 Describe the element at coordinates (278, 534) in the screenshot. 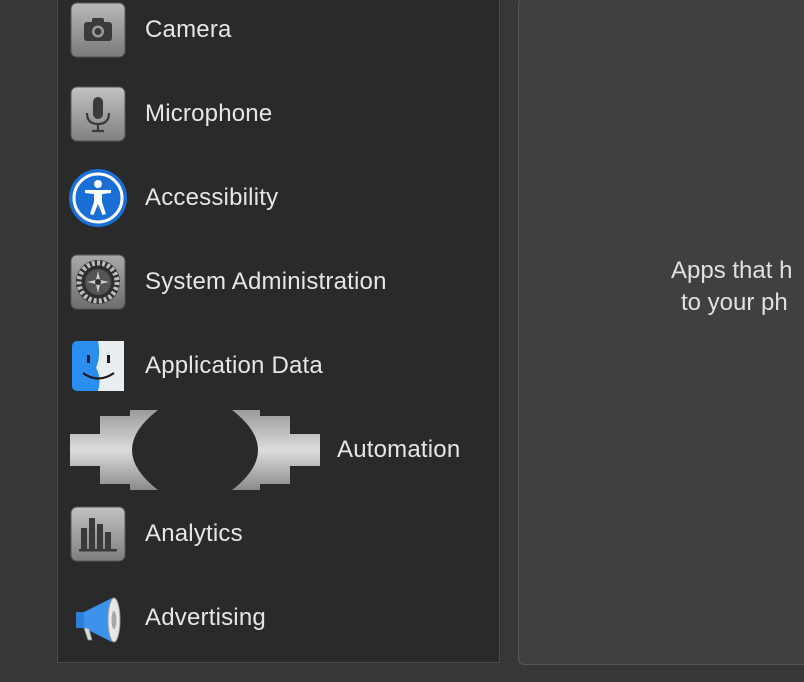

I see `sidebar-item-analytics: Analytics` at that location.